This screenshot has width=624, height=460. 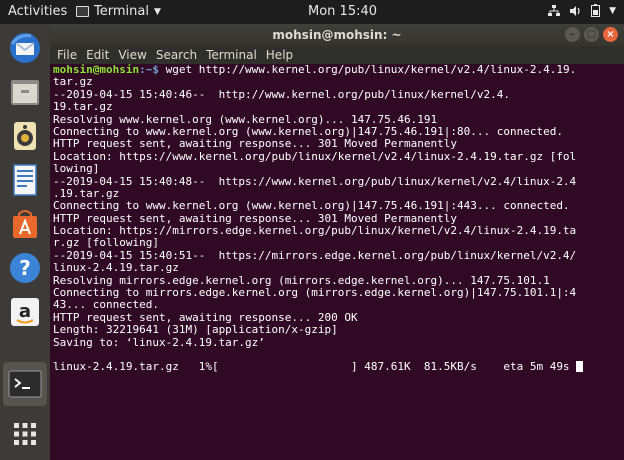 What do you see at coordinates (610, 34) in the screenshot?
I see `close-icon: ×` at bounding box center [610, 34].